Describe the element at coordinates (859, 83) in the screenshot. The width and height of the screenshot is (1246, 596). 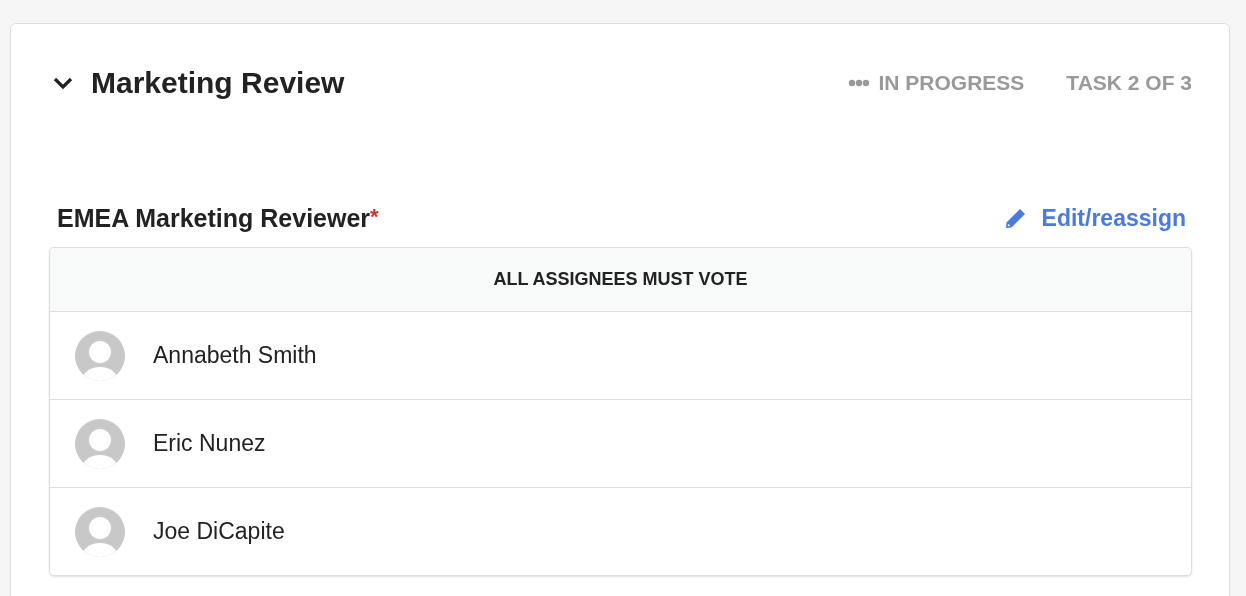
I see `dots-icon` at that location.